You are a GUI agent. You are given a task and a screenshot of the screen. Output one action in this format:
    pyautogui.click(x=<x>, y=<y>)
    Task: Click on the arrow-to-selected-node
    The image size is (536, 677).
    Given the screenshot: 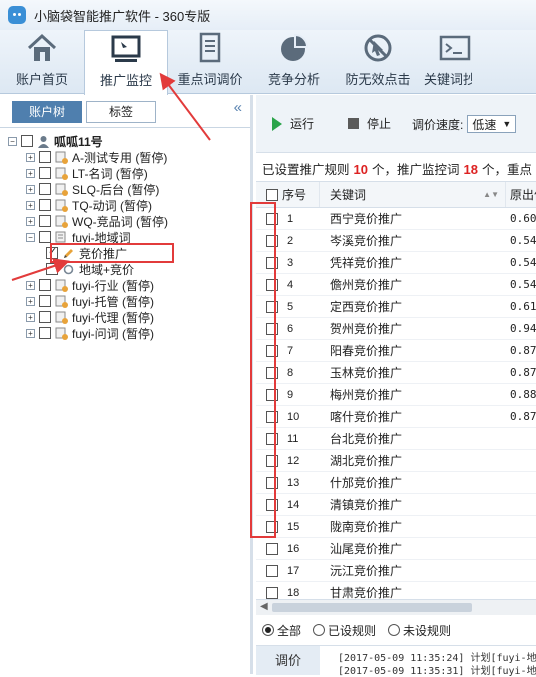 What is the action you would take?
    pyautogui.click(x=40, y=269)
    